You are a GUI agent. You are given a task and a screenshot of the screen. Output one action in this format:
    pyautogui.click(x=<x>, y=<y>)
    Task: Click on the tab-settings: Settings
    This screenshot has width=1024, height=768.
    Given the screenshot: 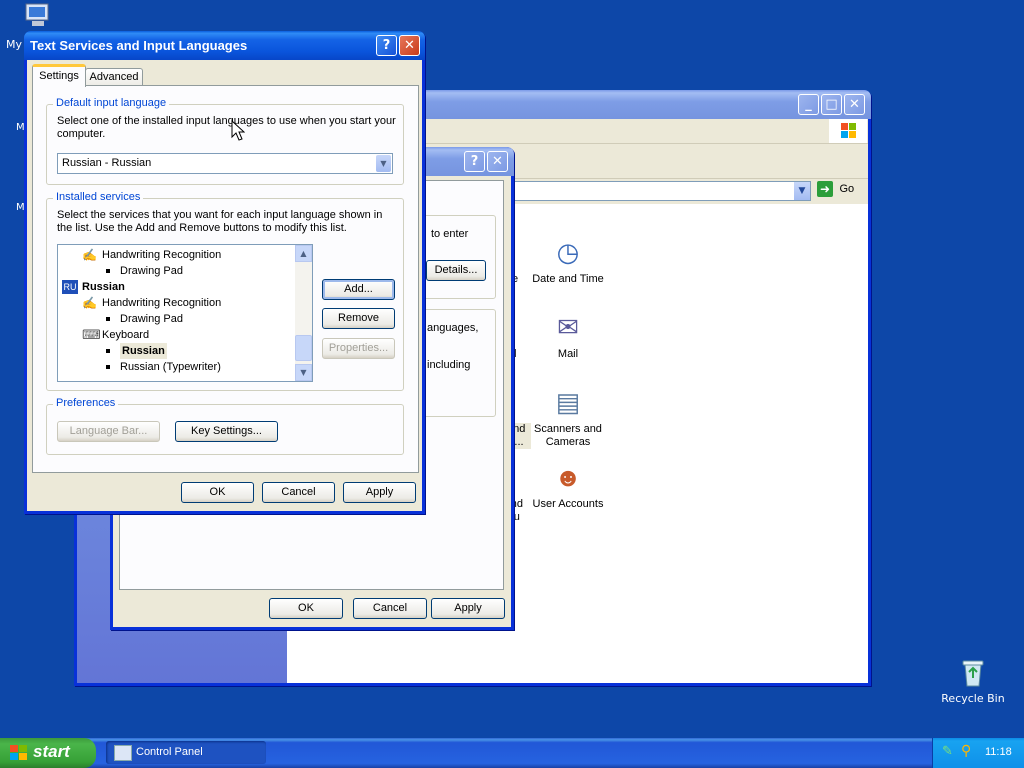 What is the action you would take?
    pyautogui.click(x=59, y=75)
    